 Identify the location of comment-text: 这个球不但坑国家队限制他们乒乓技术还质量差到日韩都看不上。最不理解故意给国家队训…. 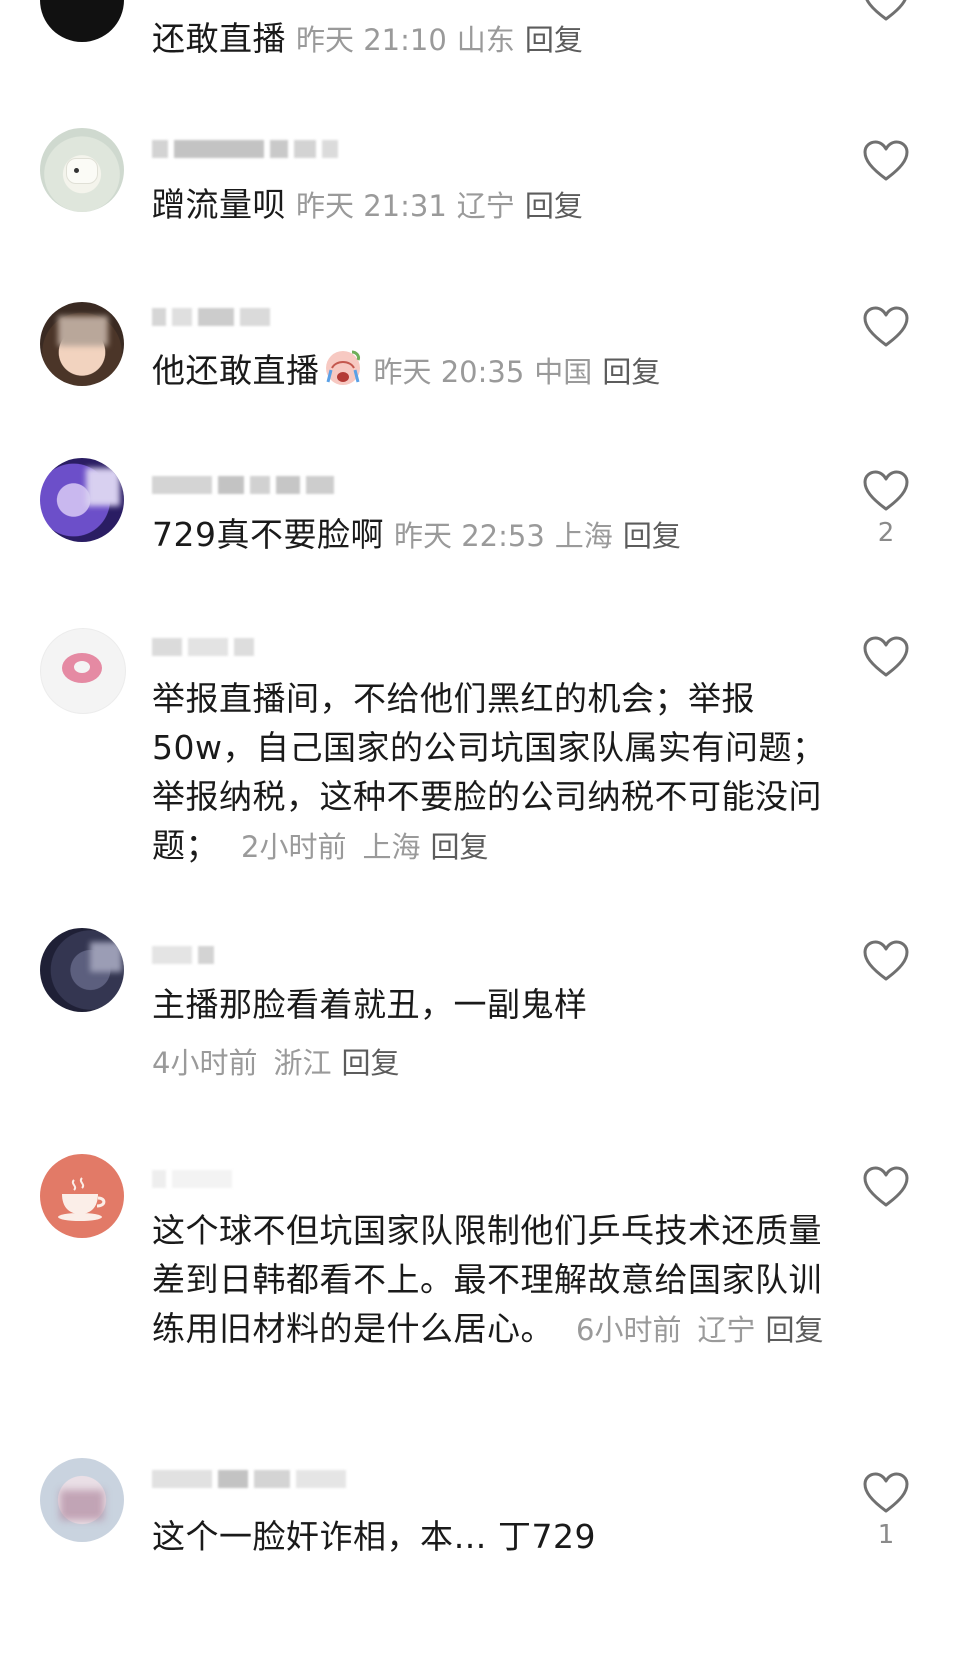
(488, 1279).